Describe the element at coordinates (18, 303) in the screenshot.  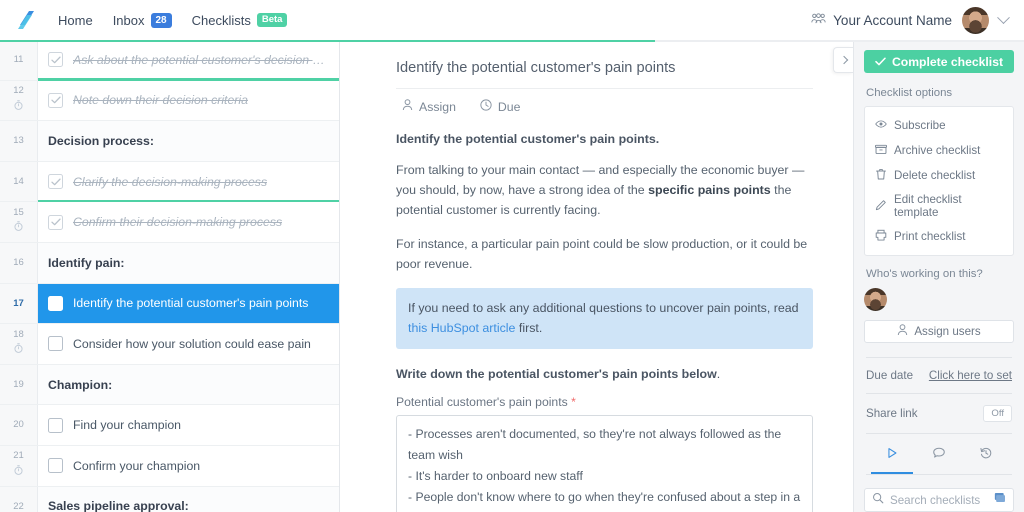
I see `task-number: 17` at that location.